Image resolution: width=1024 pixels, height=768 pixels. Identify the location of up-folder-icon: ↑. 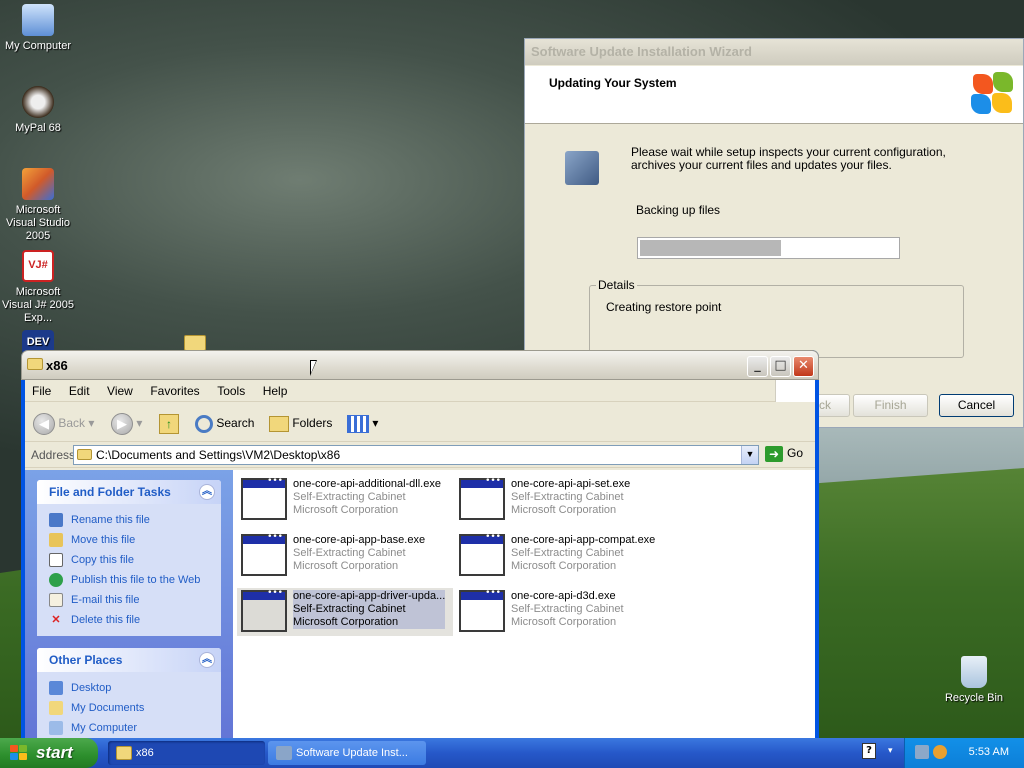
(169, 423).